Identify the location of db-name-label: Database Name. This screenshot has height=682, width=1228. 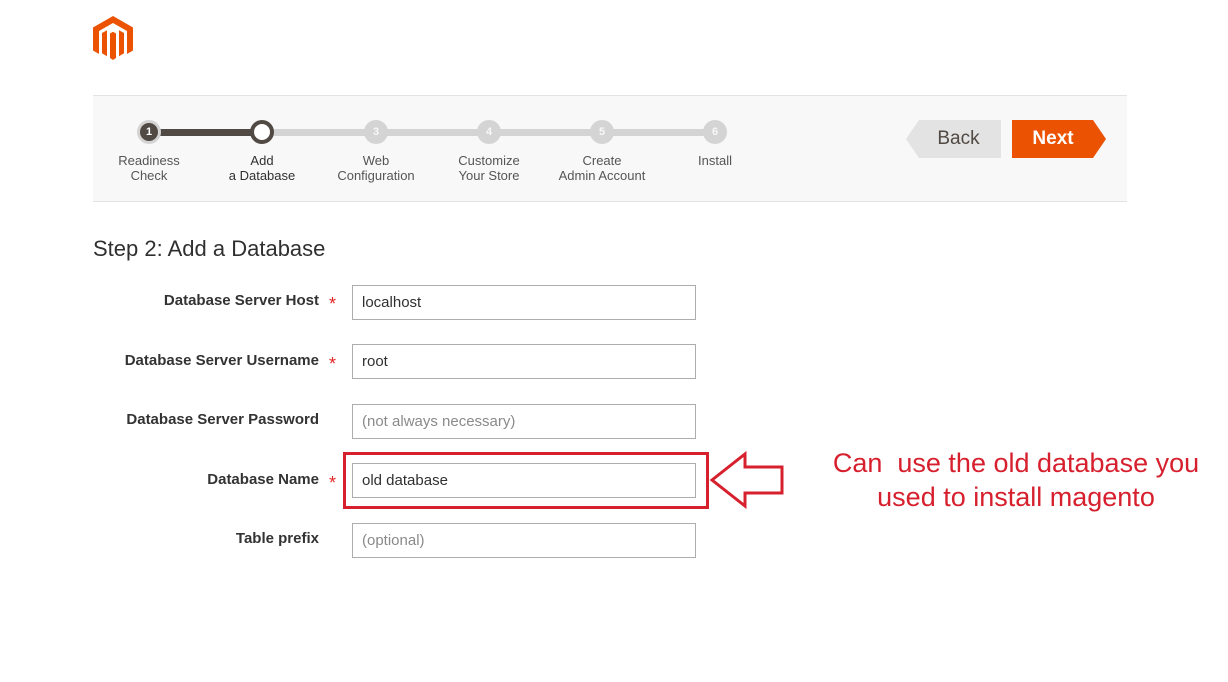
(263, 479).